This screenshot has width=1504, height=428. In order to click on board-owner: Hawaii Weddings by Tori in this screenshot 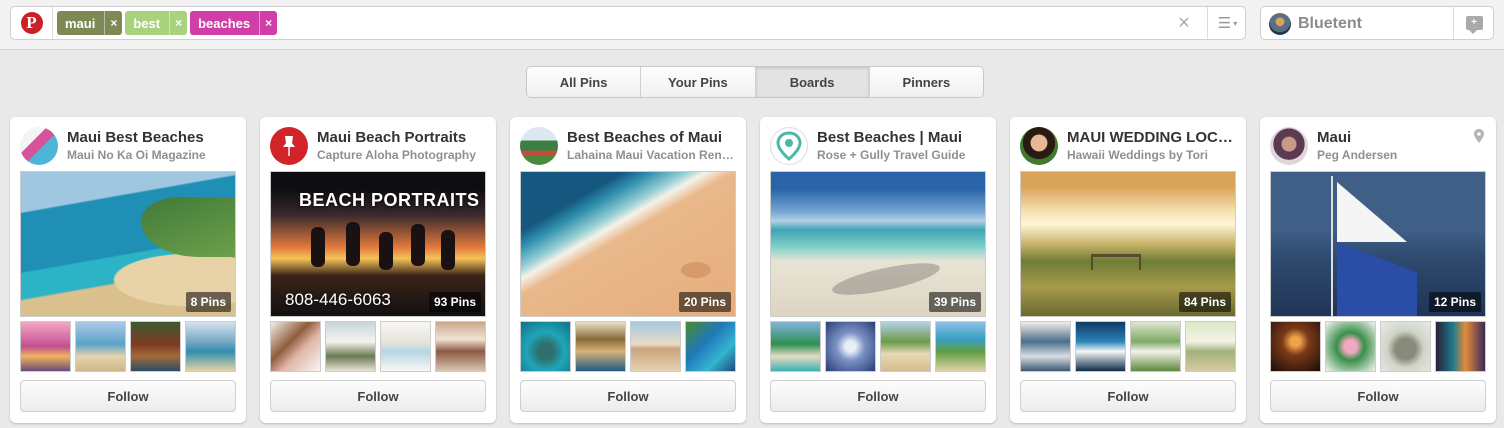, I will do `click(1152, 155)`.